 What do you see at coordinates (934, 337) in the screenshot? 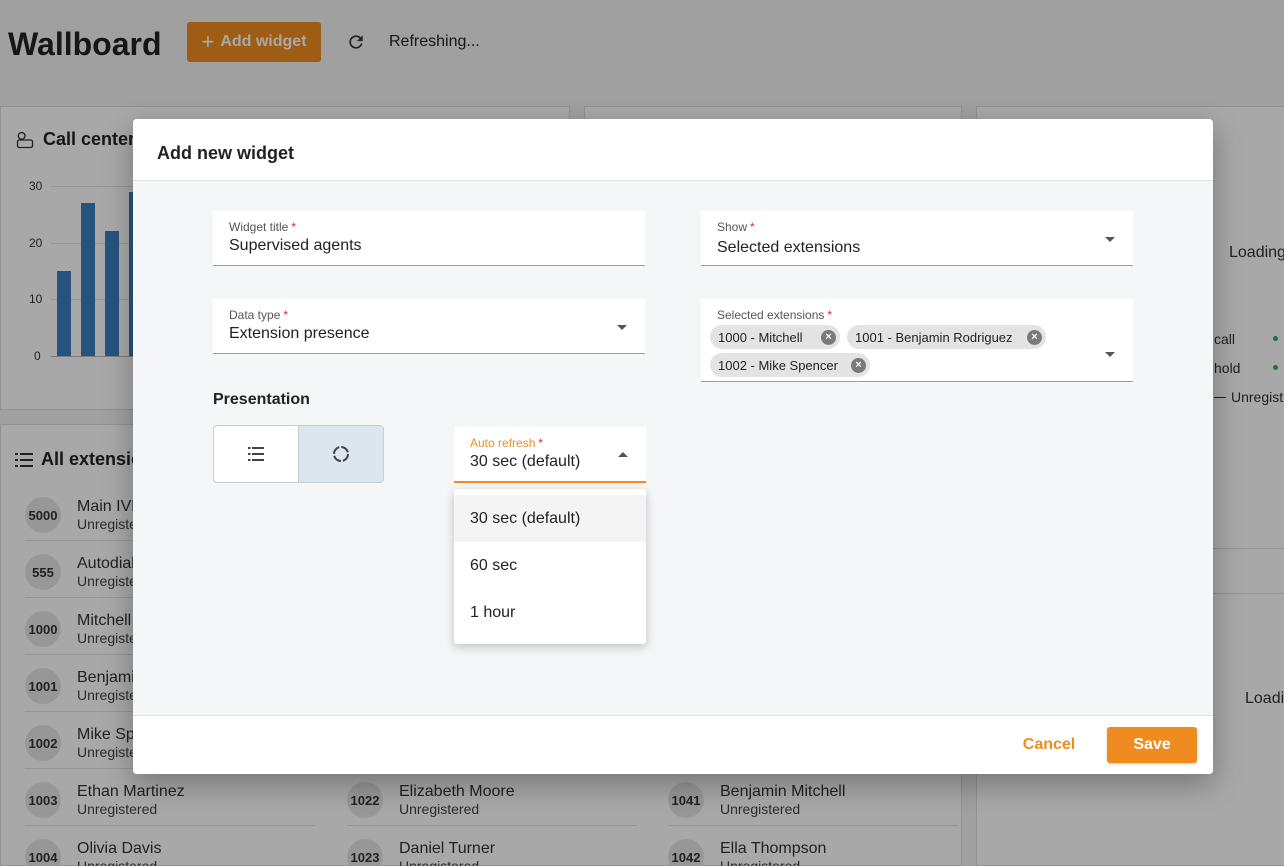
I see `chip-label: 1001 - Benjamin Rodriguez` at bounding box center [934, 337].